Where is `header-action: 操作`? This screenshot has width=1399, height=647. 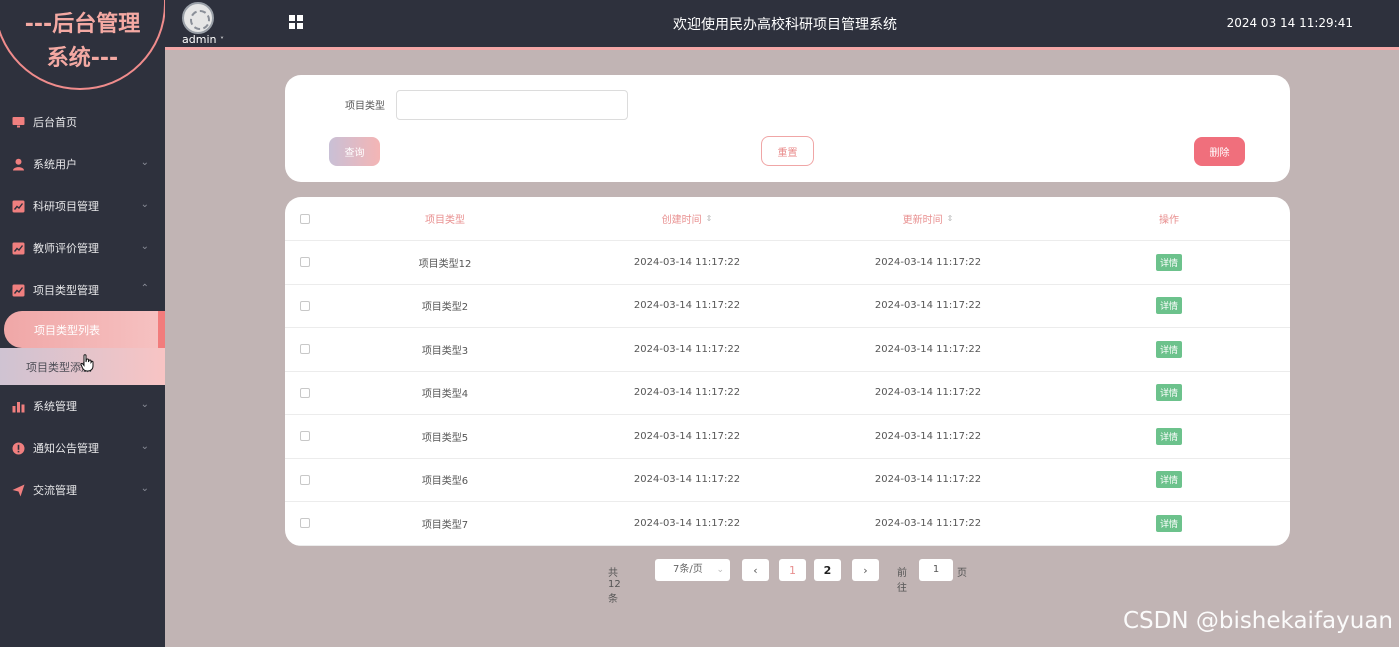
header-action: 操作 is located at coordinates (1169, 218).